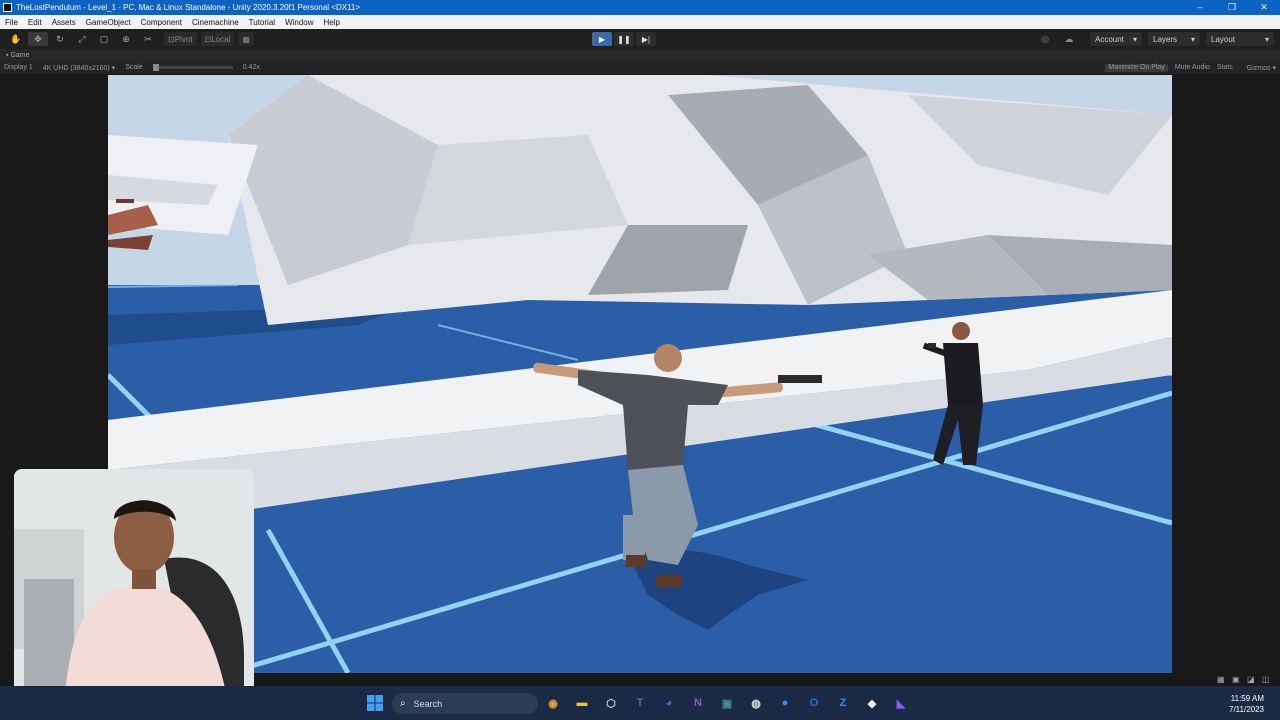 The height and width of the screenshot is (720, 1280). What do you see at coordinates (299, 22) in the screenshot?
I see `menu-window: Window` at bounding box center [299, 22].